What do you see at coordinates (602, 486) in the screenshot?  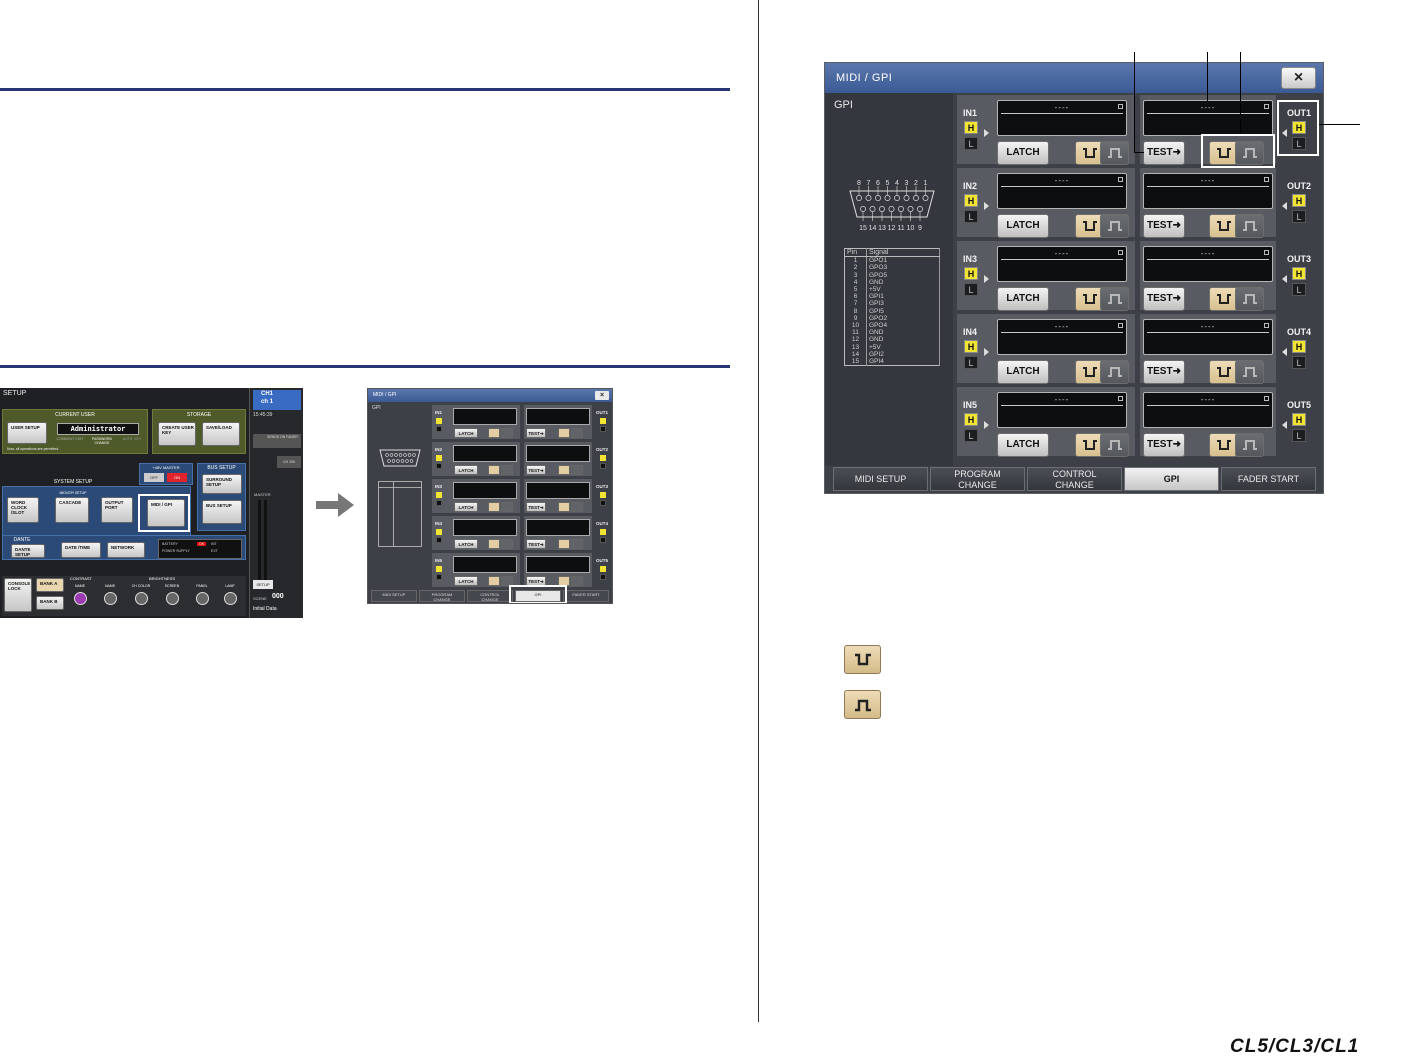 I see `mini-out-label: OUT3` at bounding box center [602, 486].